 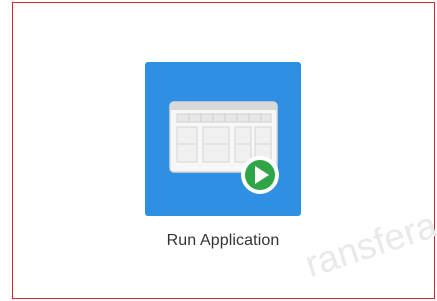 I want to click on run-application-label: Run Application, so click(x=223, y=241).